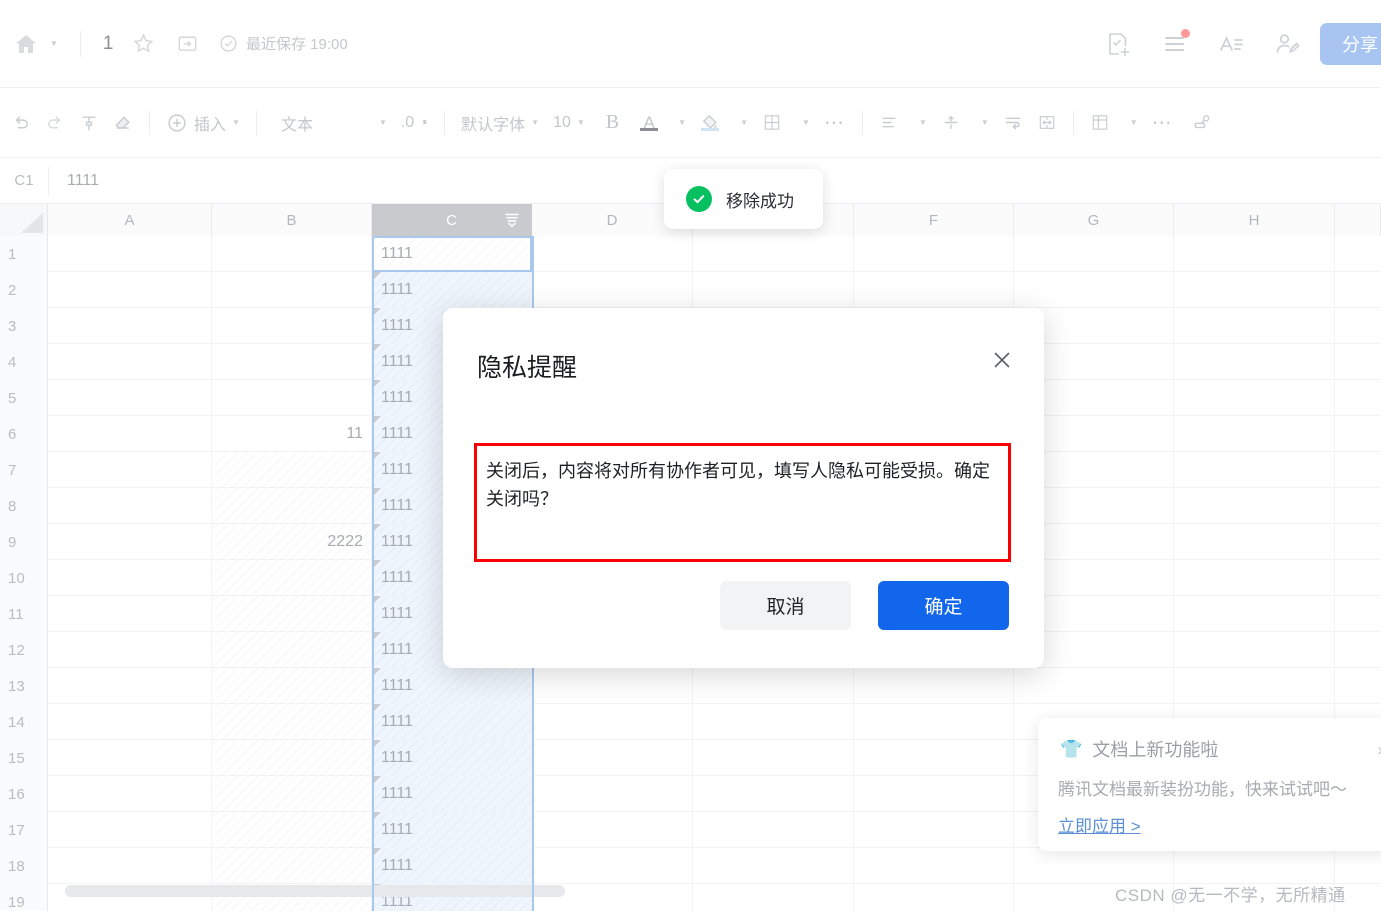 This screenshot has height=911, width=1381. Describe the element at coordinates (24, 830) in the screenshot. I see `row-header-17: 17` at that location.